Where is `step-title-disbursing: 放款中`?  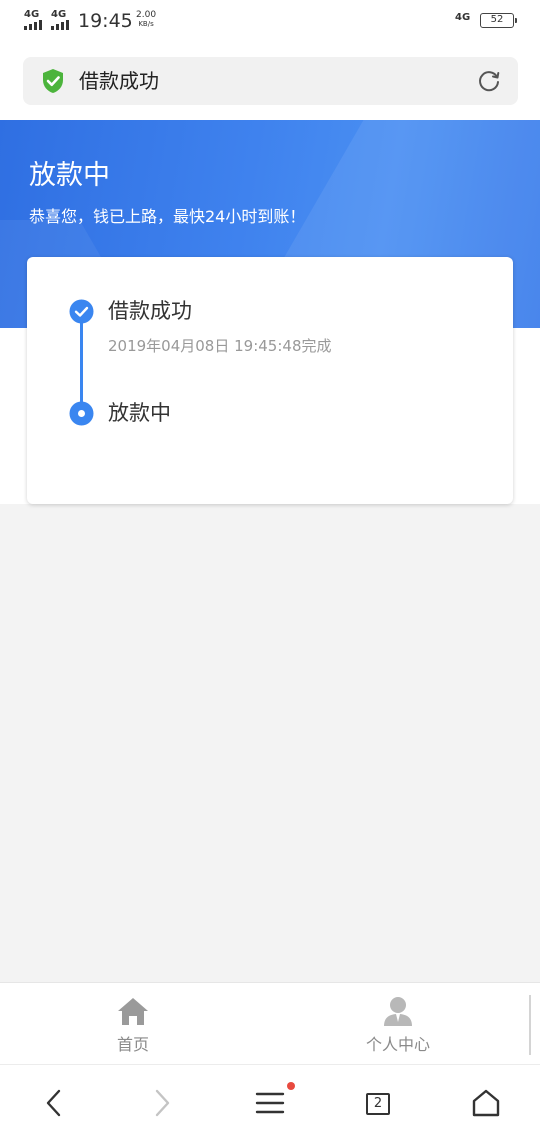 step-title-disbursing: 放款中 is located at coordinates (139, 413).